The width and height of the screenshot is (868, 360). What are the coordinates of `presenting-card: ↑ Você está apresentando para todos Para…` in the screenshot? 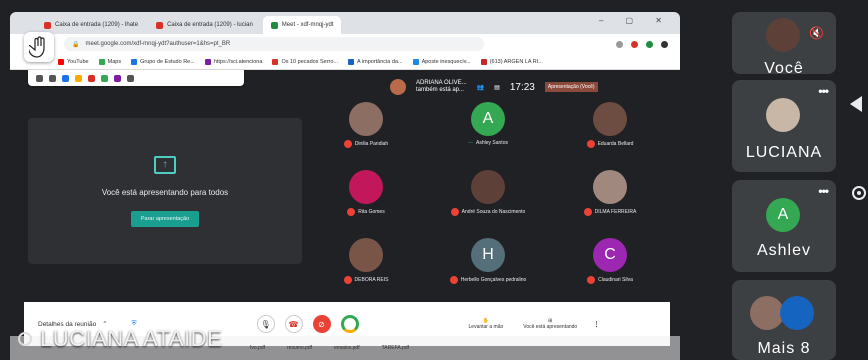 It's located at (165, 191).